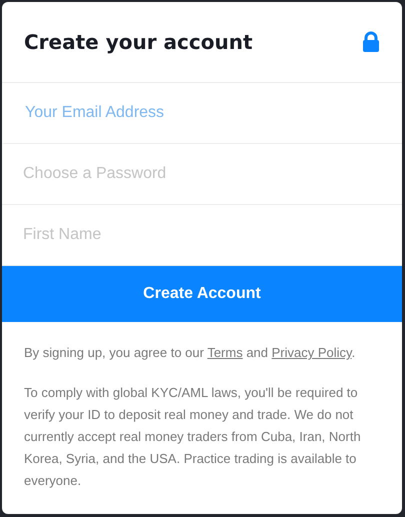 The height and width of the screenshot is (517, 405). Describe the element at coordinates (371, 42) in the screenshot. I see `lock-icon` at that location.